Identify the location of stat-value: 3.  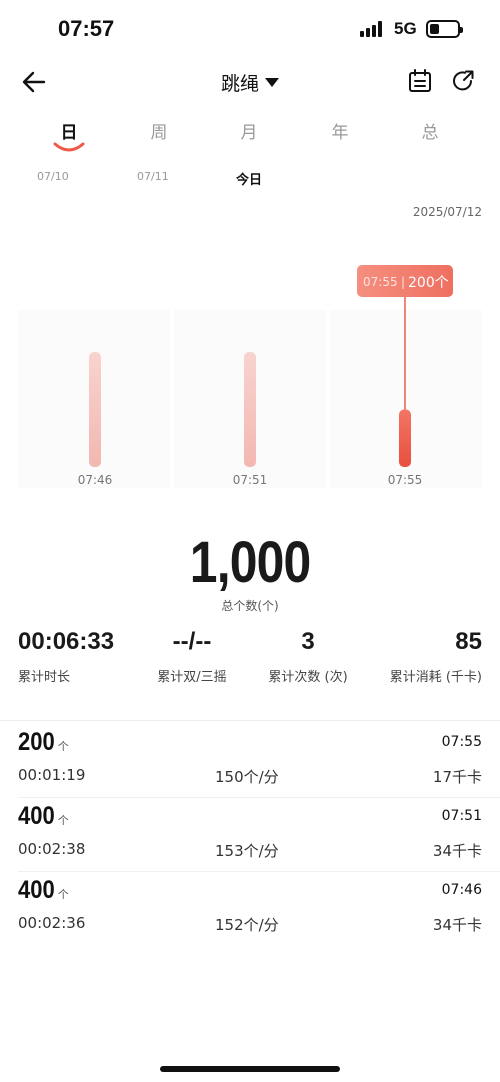
(308, 641).